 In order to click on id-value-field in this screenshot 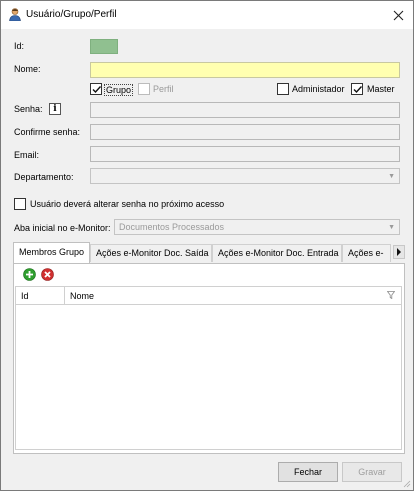, I will do `click(104, 46)`.